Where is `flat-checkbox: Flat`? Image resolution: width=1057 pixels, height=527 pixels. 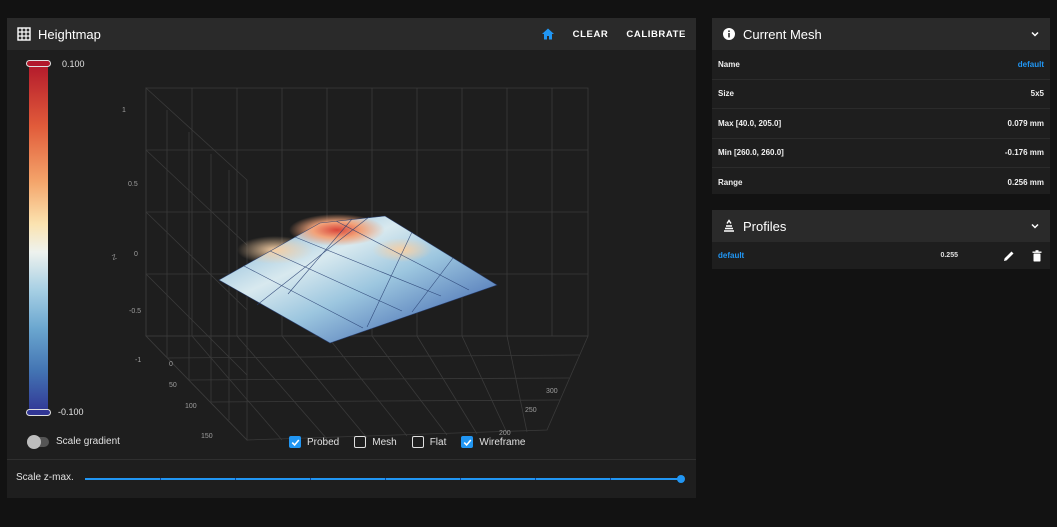
flat-checkbox: Flat is located at coordinates (429, 442).